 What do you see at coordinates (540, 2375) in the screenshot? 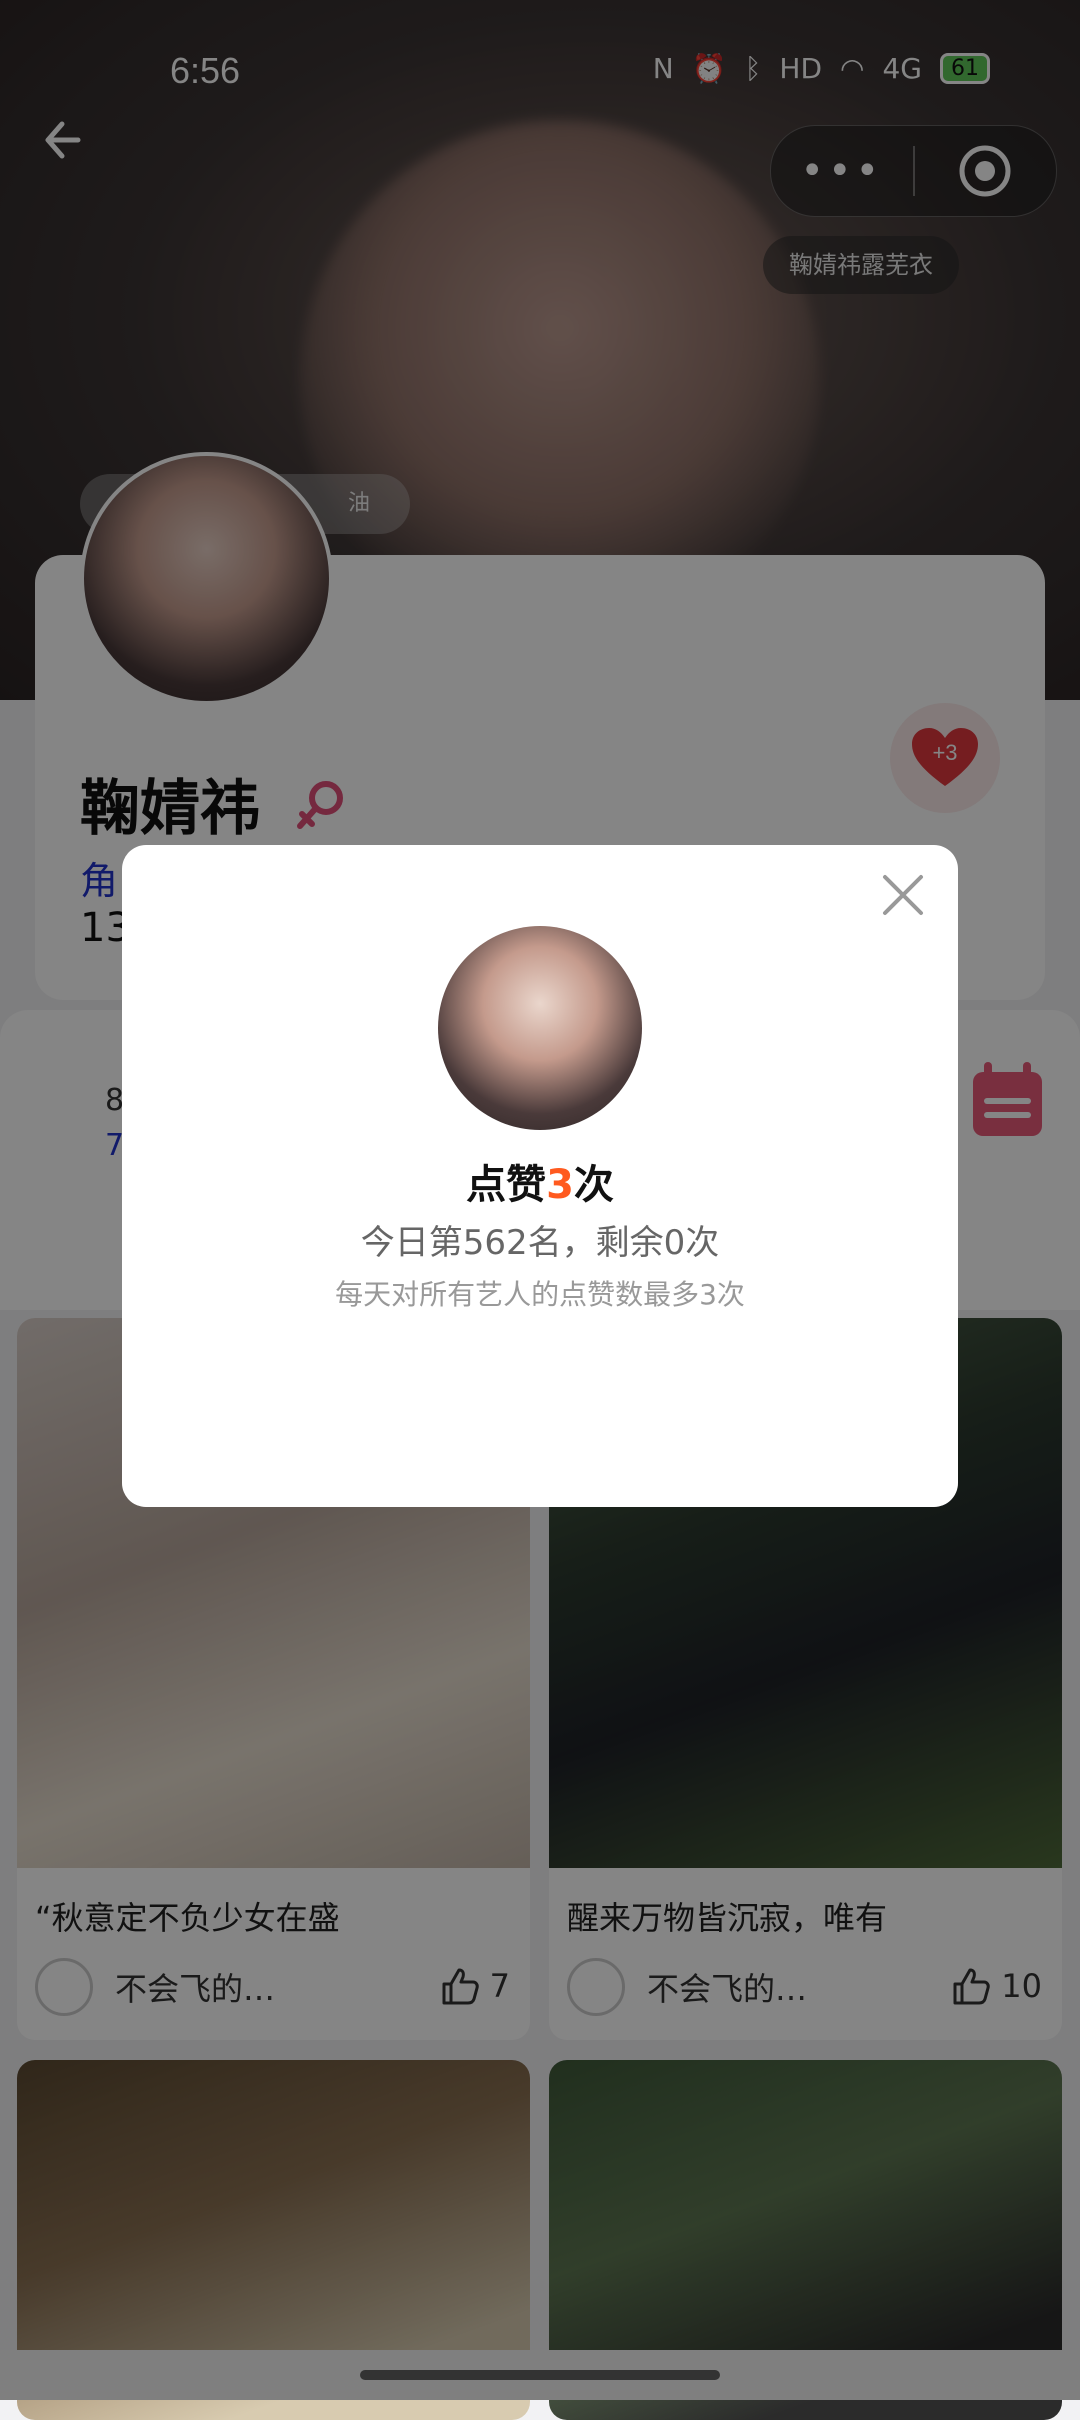
I see `home-indicator` at bounding box center [540, 2375].